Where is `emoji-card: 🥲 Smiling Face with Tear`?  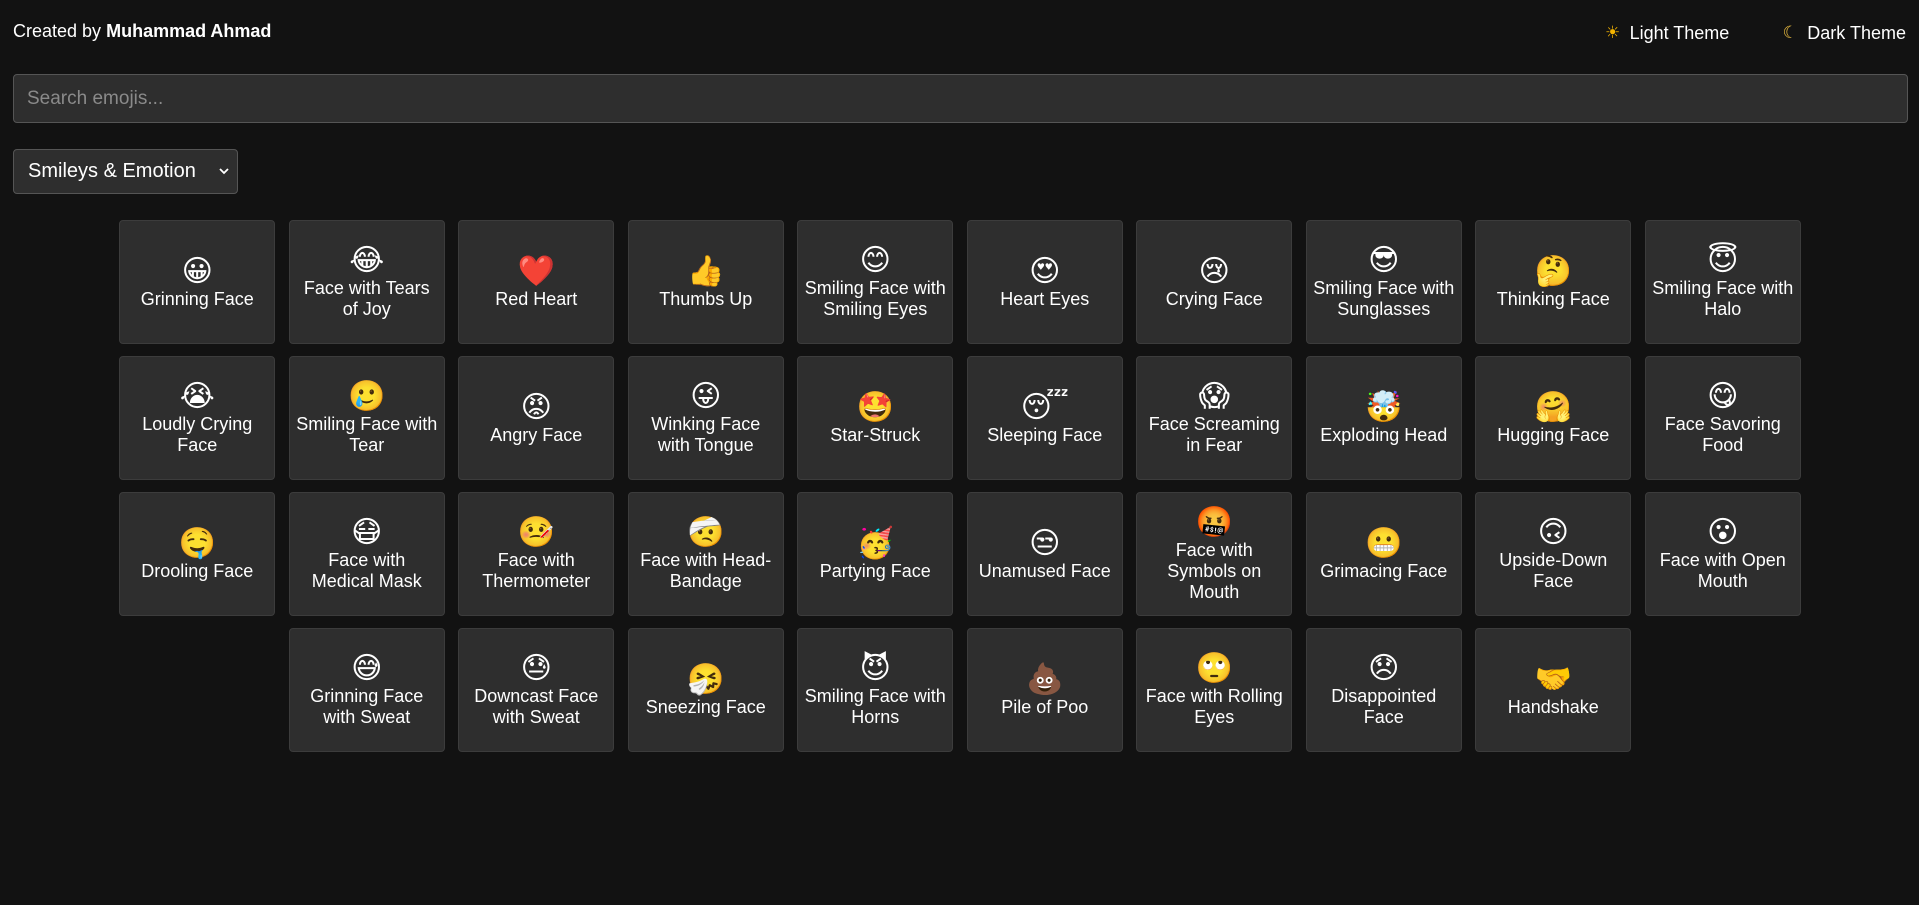
emoji-card: 🥲 Smiling Face with Tear is located at coordinates (366, 418).